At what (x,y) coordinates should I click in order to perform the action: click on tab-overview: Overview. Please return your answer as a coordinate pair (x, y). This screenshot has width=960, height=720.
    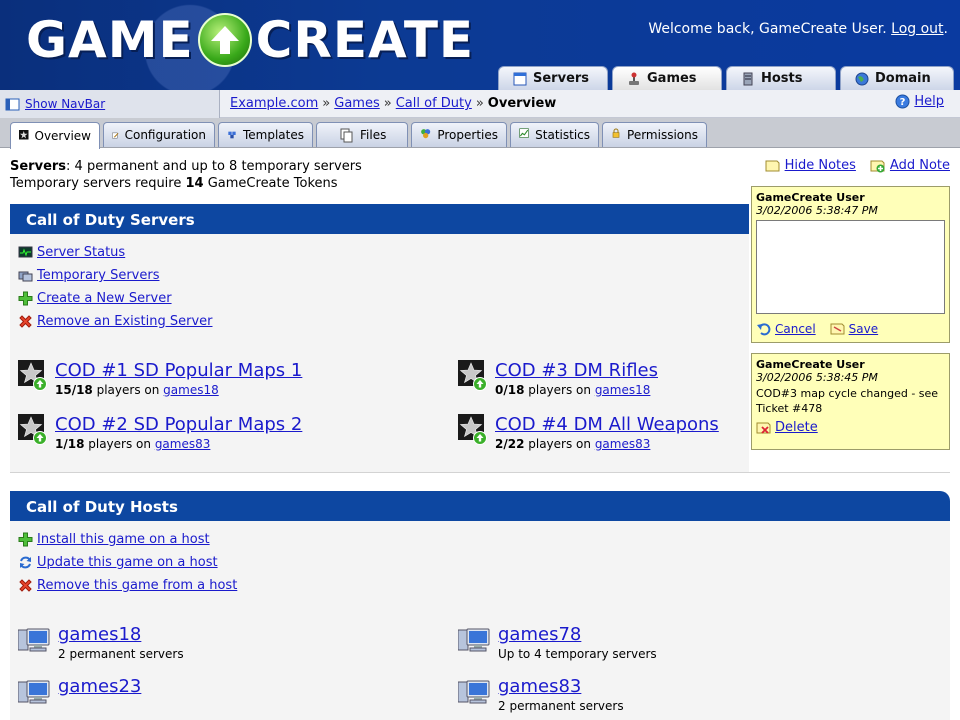
    Looking at the image, I should click on (55, 135).